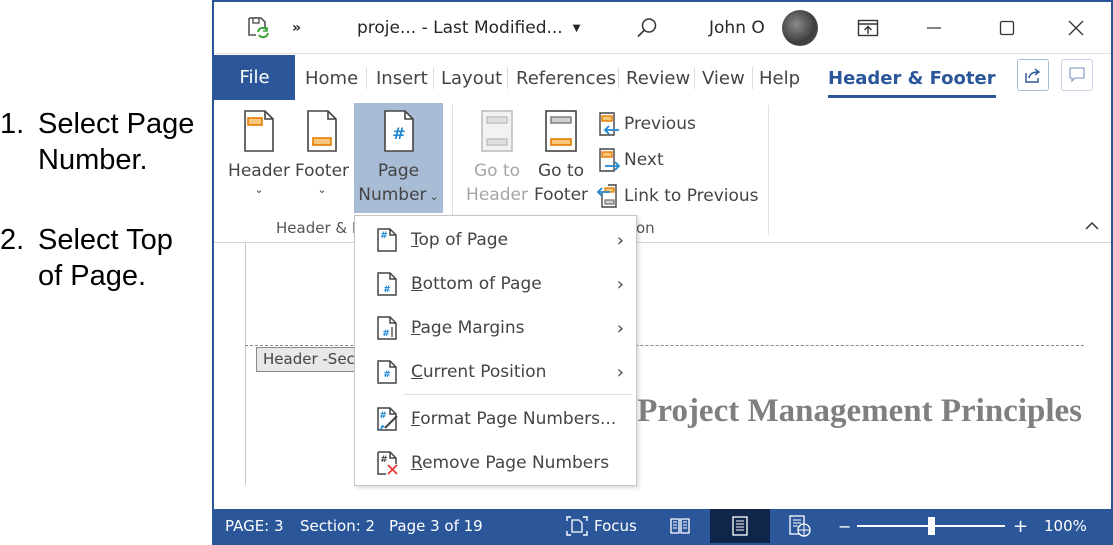 The height and width of the screenshot is (545, 1113). I want to click on instruction-step-1: 1. Select Page Number., so click(97, 142).